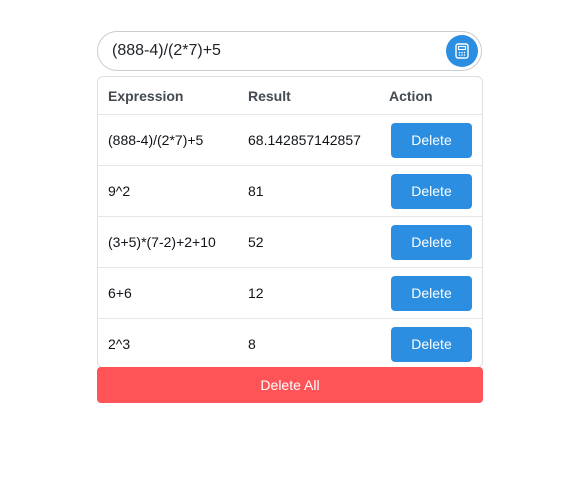 This screenshot has width=572, height=480. I want to click on calculator-icon, so click(462, 51).